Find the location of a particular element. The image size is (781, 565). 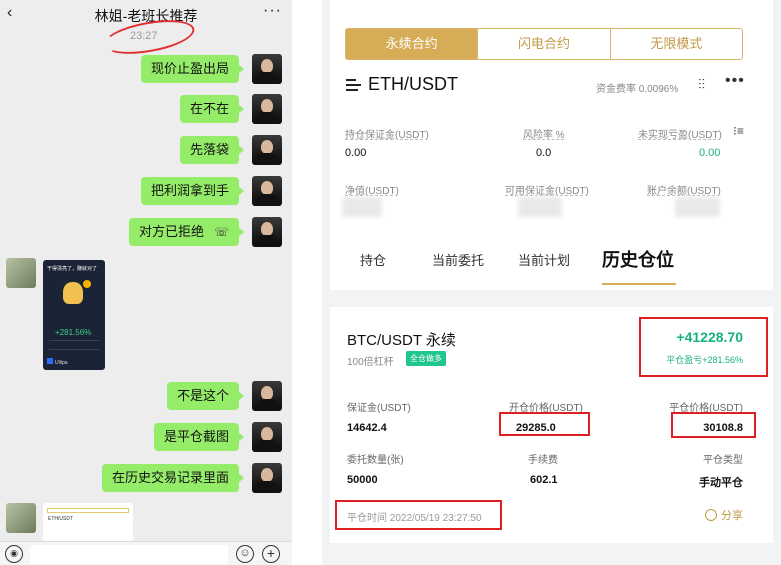

tab-open-orders: 当前委托 is located at coordinates (458, 259).